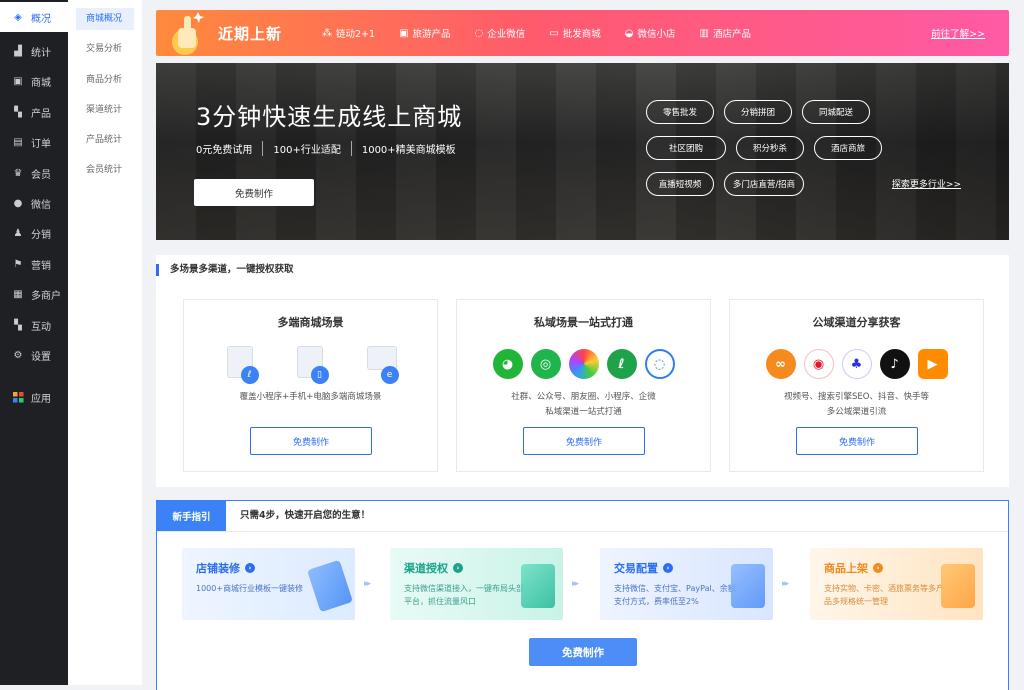 This screenshot has height=690, width=1024. I want to click on step-store-decoration: 店铺装修 › 1000+商城行业模板一键装修, so click(268, 584).